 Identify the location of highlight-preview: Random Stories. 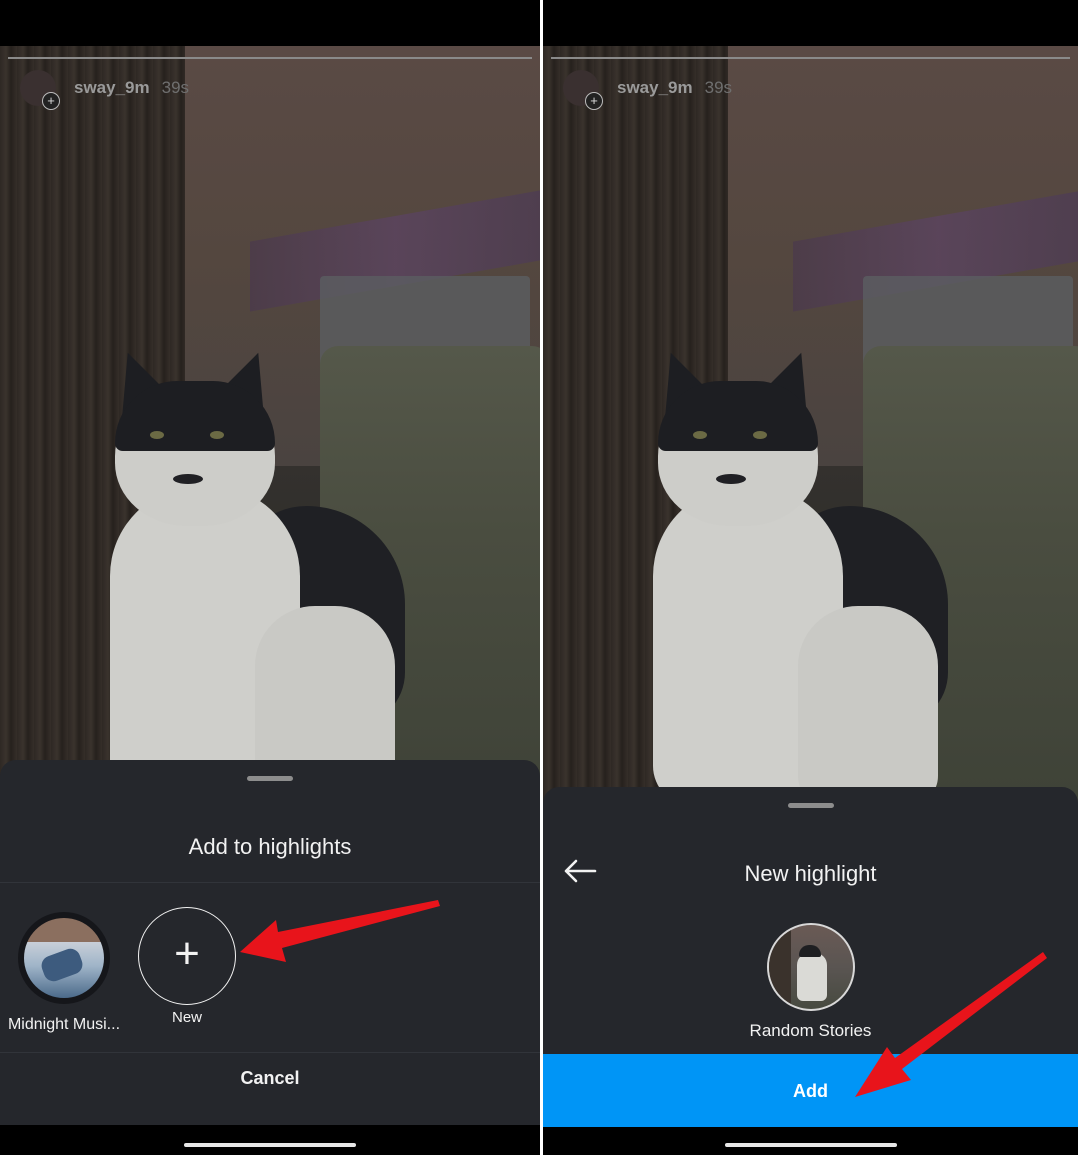
(810, 982).